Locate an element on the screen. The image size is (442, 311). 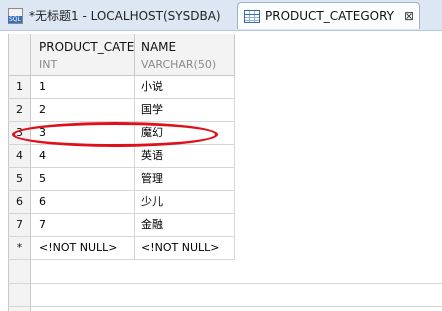
table-row: 5 5 管理 is located at coordinates (225, 179).